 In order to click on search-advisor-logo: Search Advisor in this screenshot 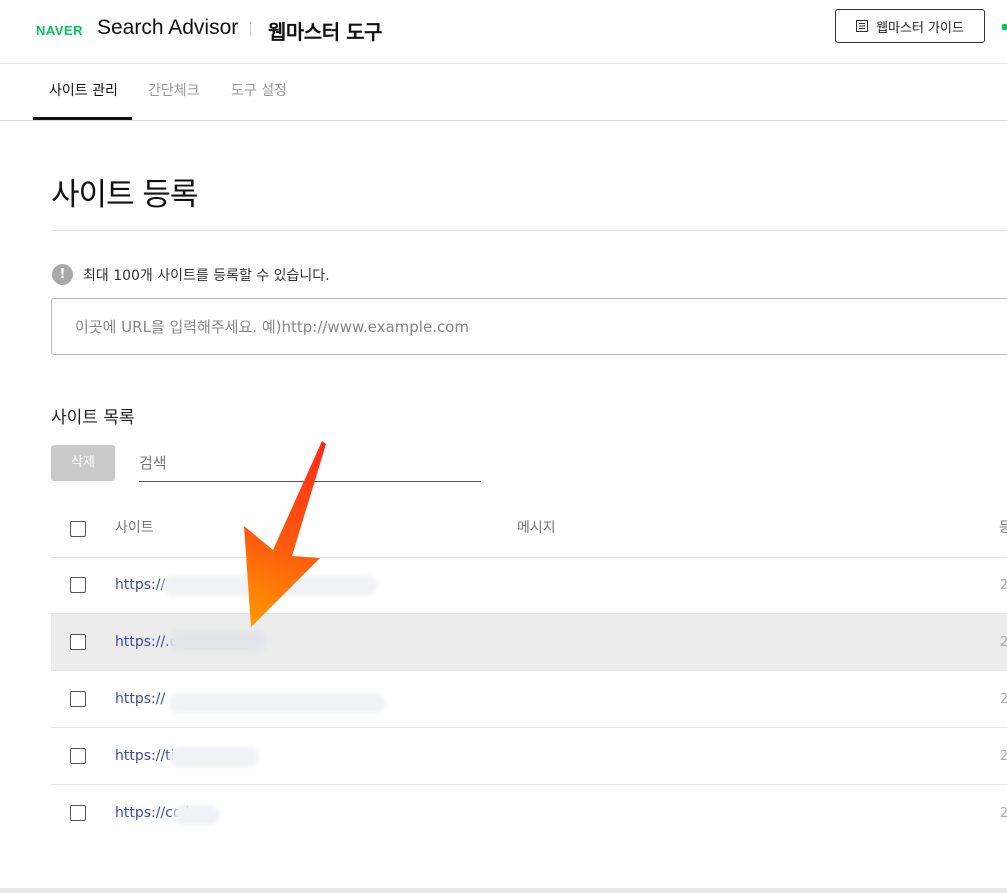, I will do `click(167, 28)`.